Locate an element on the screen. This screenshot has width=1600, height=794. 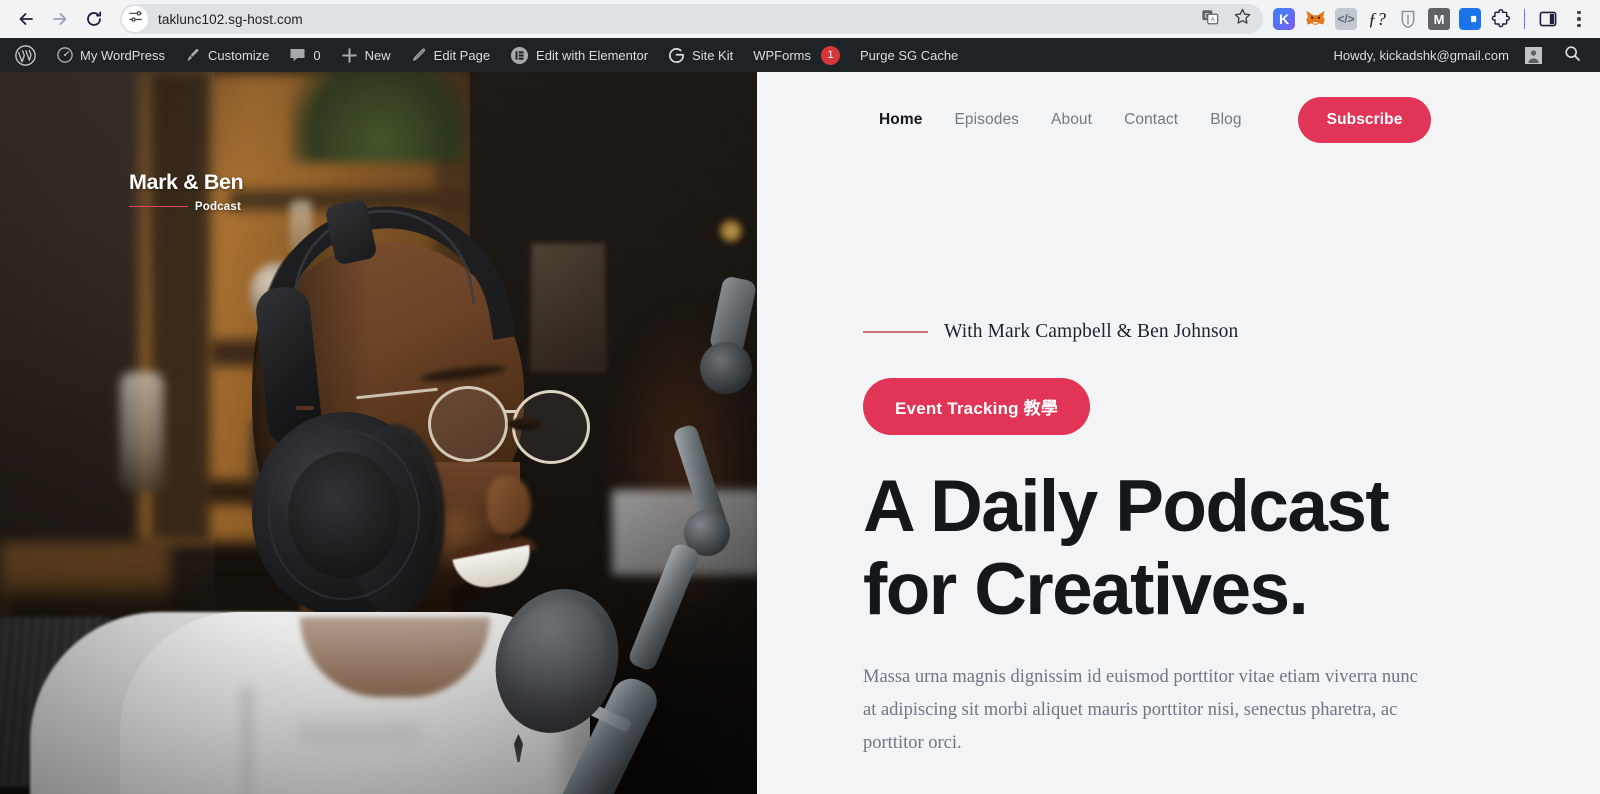
subscribe-button: Subscribe is located at coordinates (1364, 120).